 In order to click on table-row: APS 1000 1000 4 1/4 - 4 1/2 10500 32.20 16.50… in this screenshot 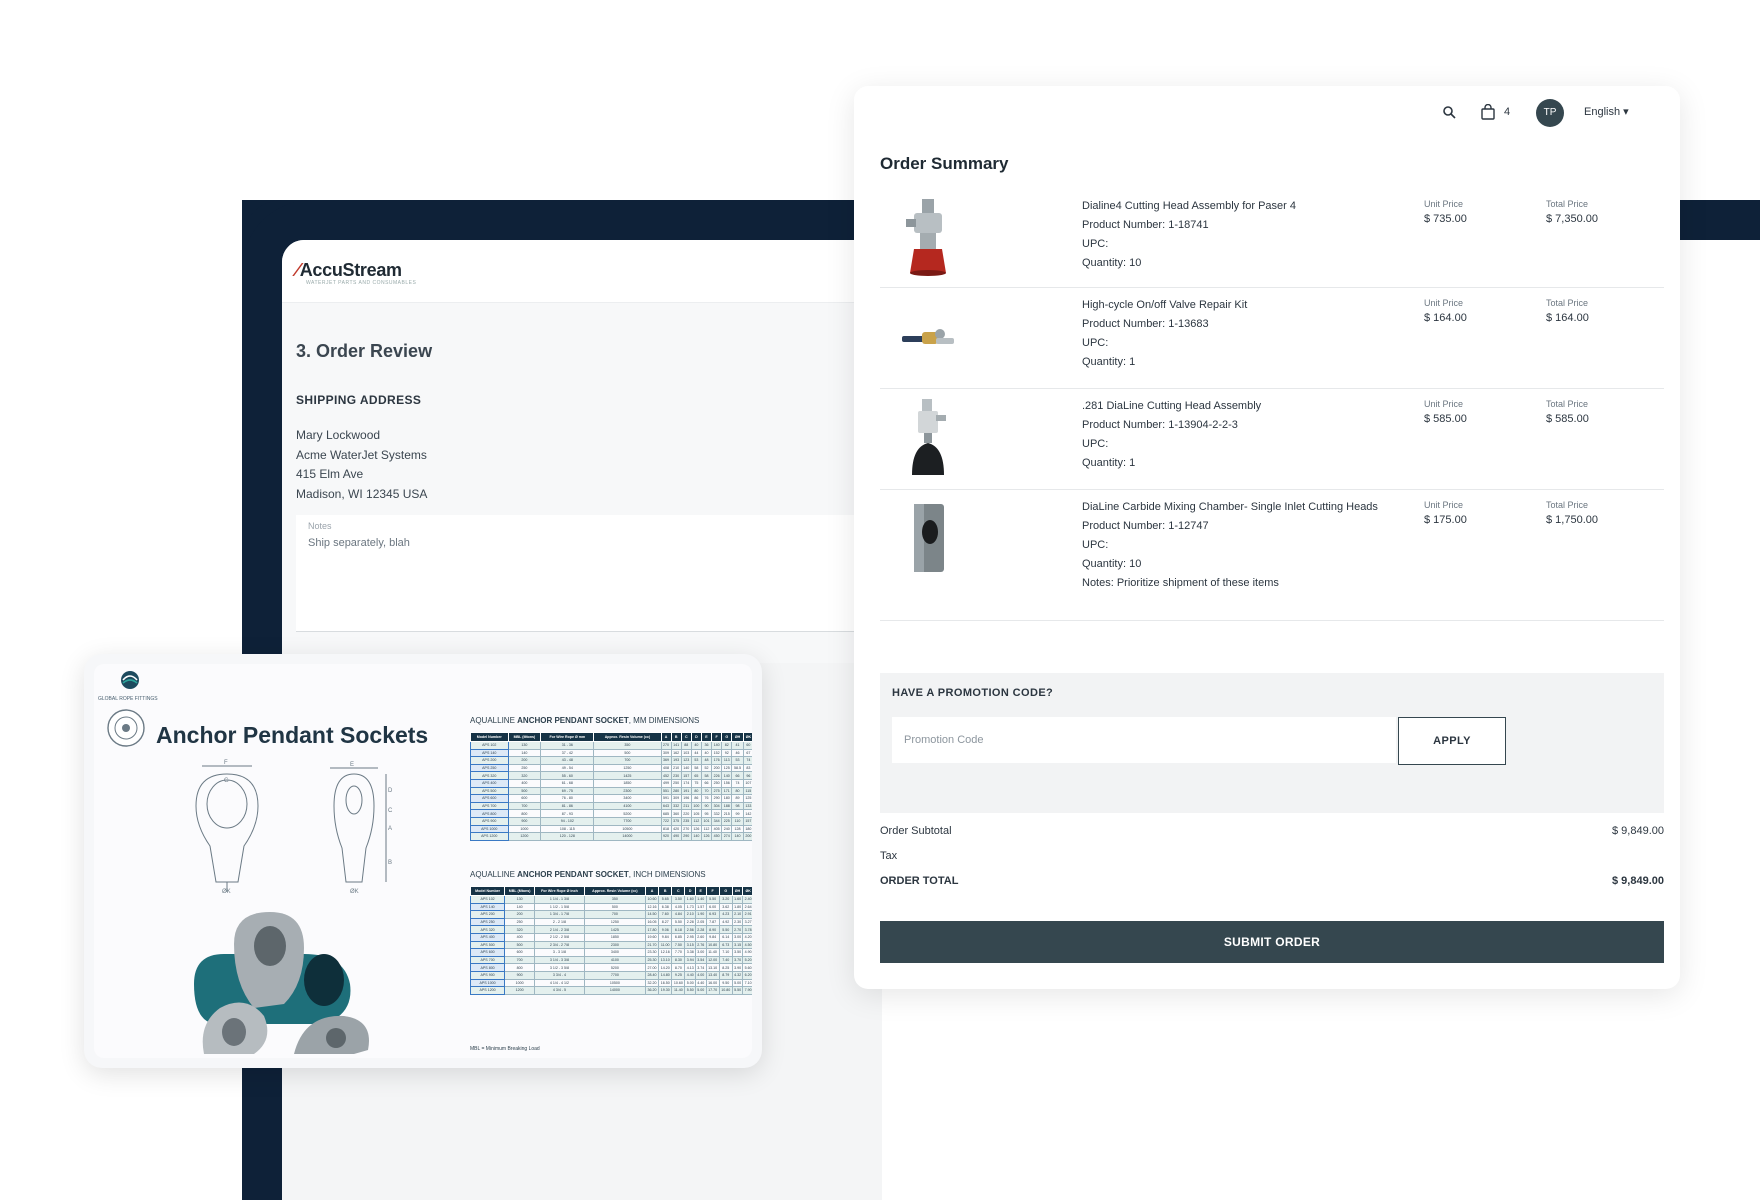, I will do `click(610, 983)`.